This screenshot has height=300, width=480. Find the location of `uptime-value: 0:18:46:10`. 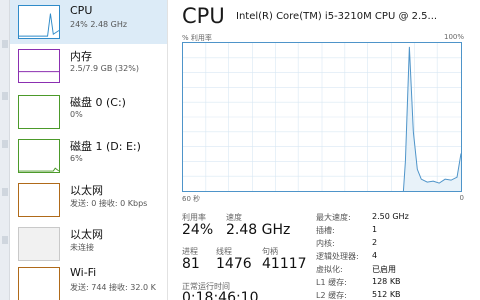

uptime-value: 0:18:46:10 is located at coordinates (220, 295).